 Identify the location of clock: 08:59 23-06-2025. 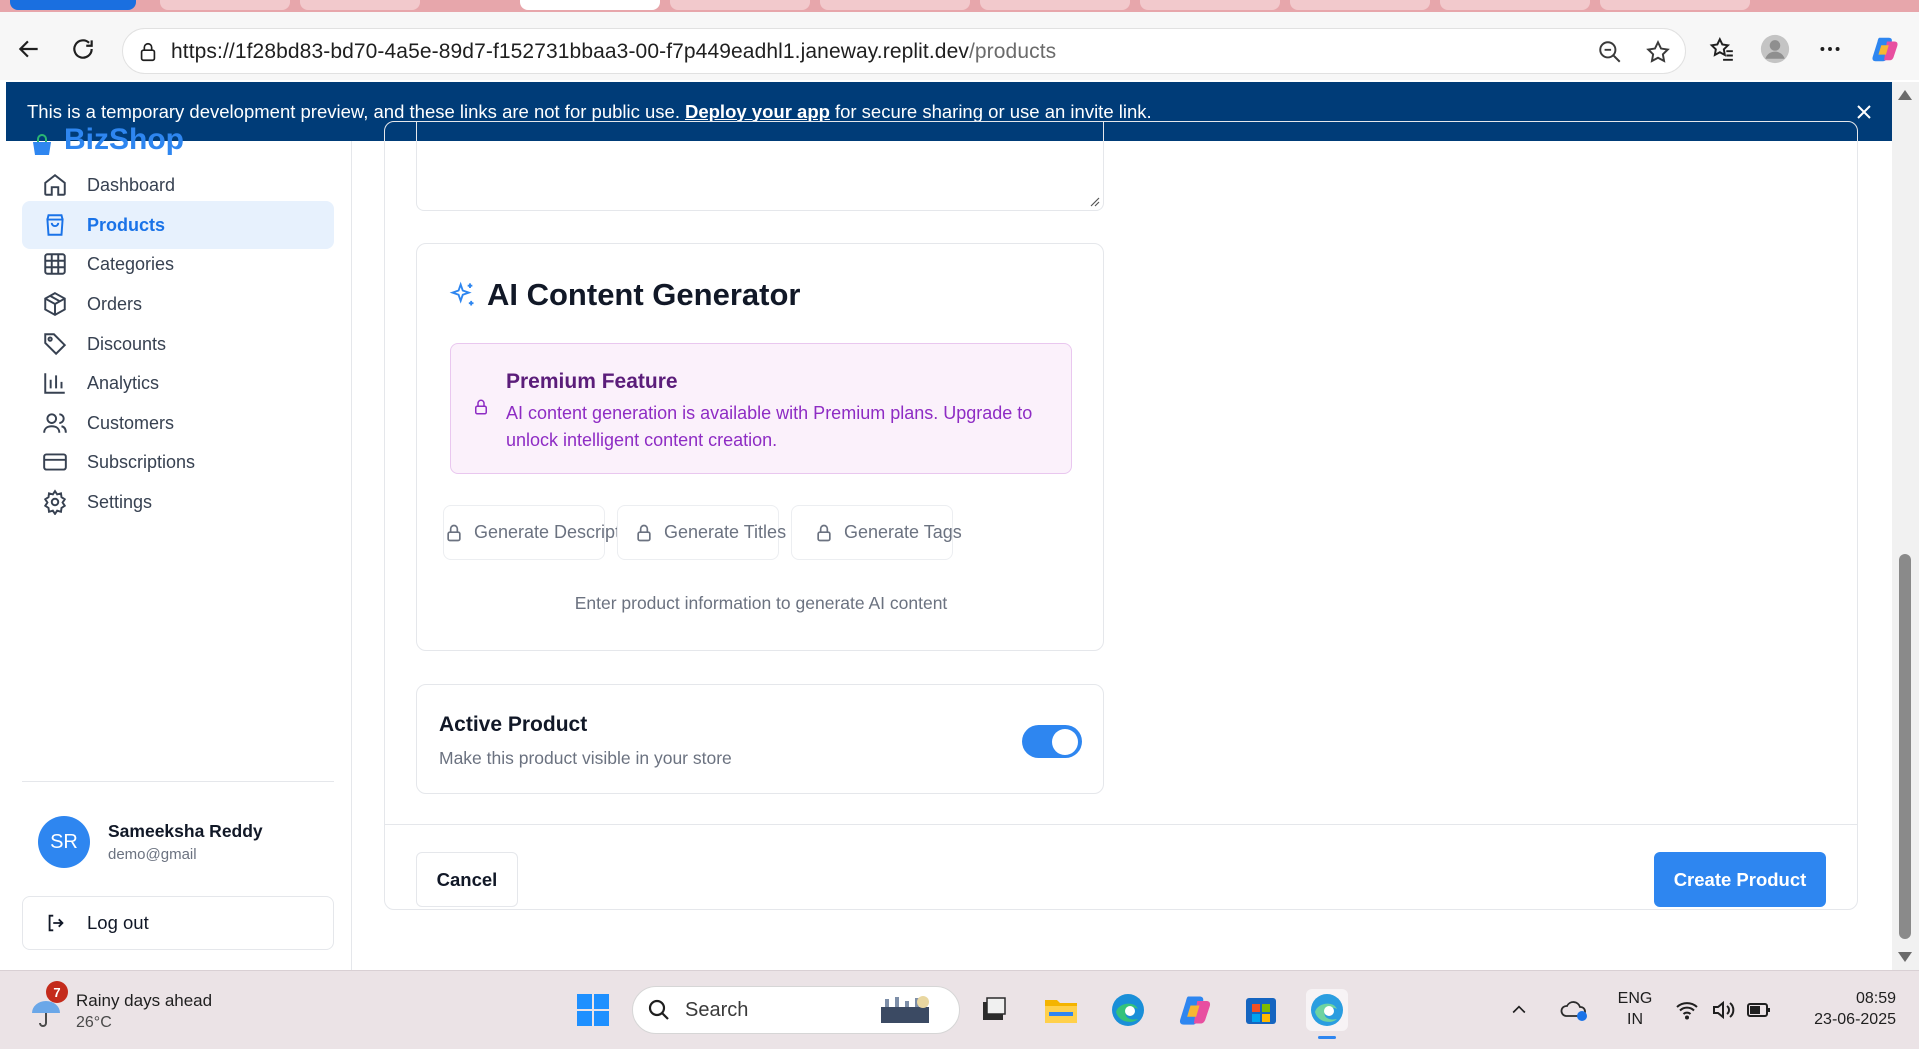
(1843, 1009).